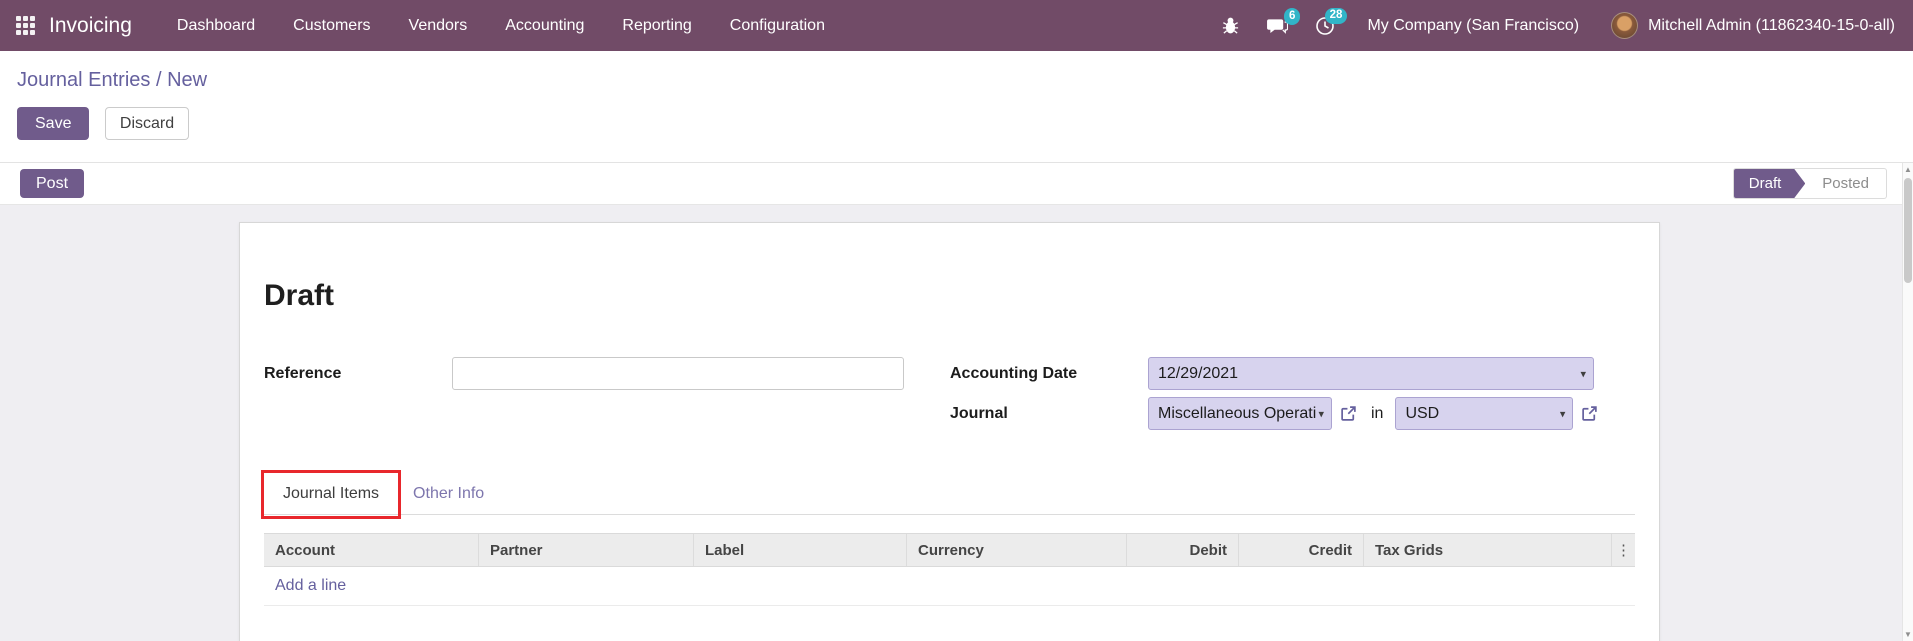 The image size is (1913, 641). I want to click on statusbar: Post Draft Posted, so click(956, 184).